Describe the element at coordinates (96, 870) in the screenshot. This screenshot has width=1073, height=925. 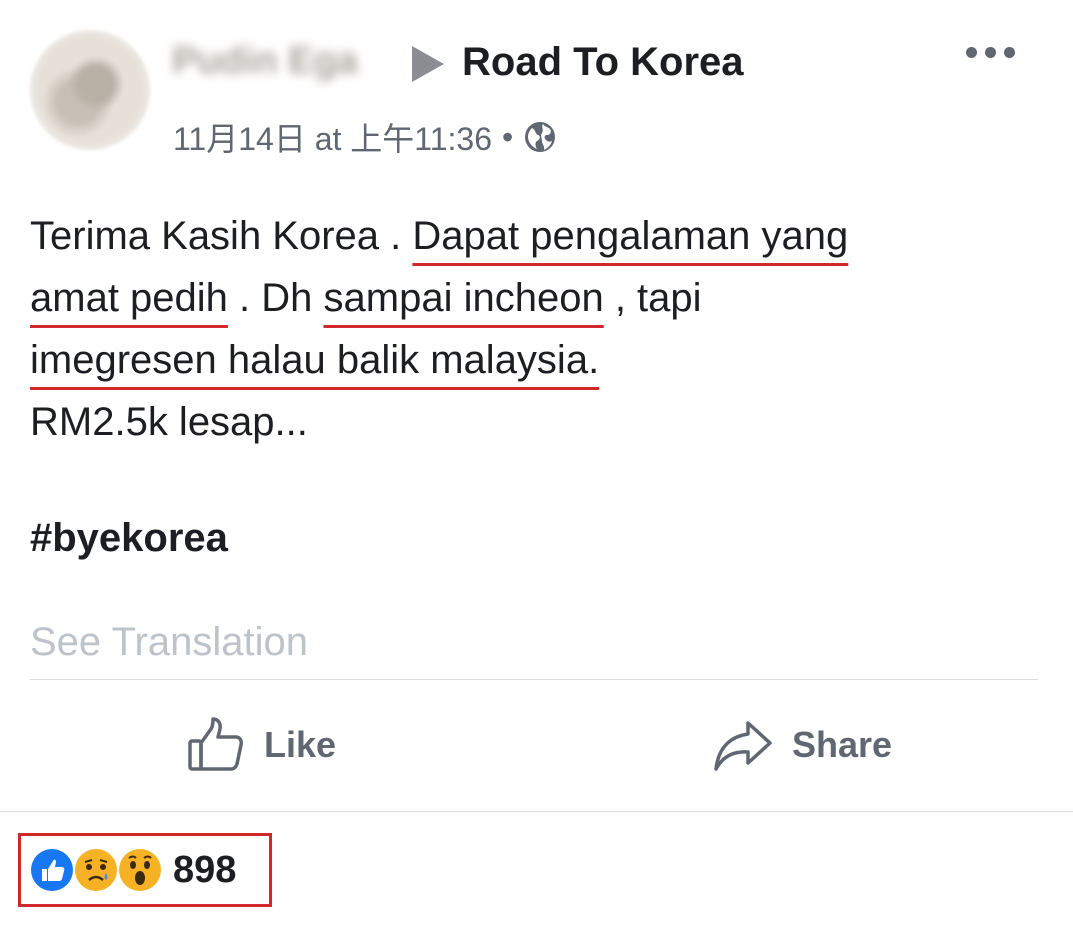
I see `sad-reaction-icon` at that location.